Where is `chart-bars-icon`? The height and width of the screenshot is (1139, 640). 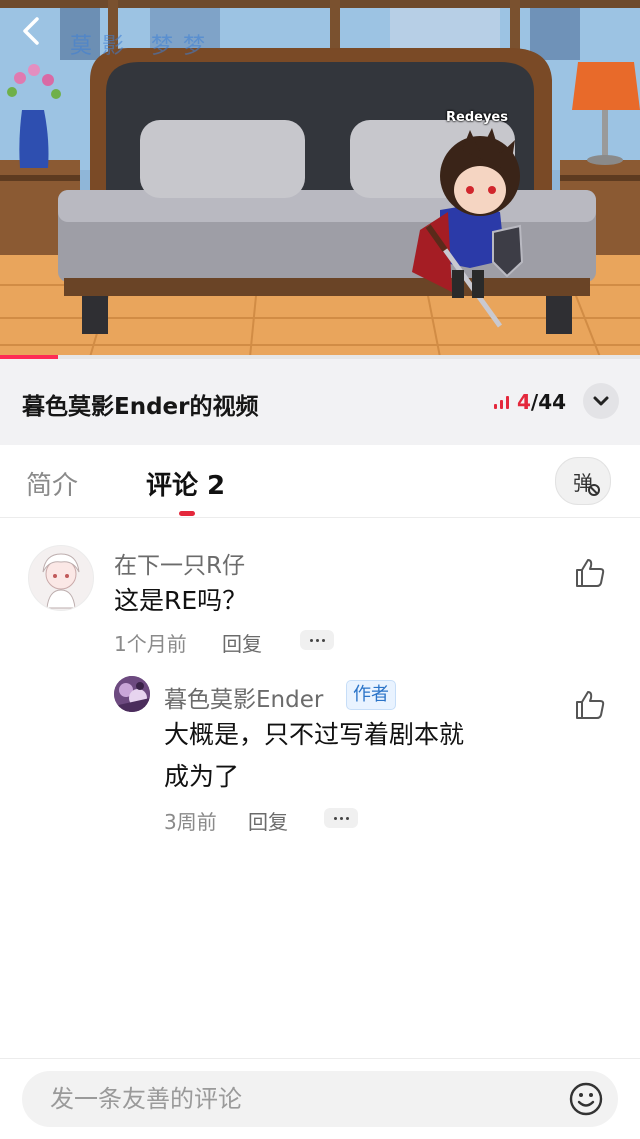
chart-bars-icon is located at coordinates (501, 402).